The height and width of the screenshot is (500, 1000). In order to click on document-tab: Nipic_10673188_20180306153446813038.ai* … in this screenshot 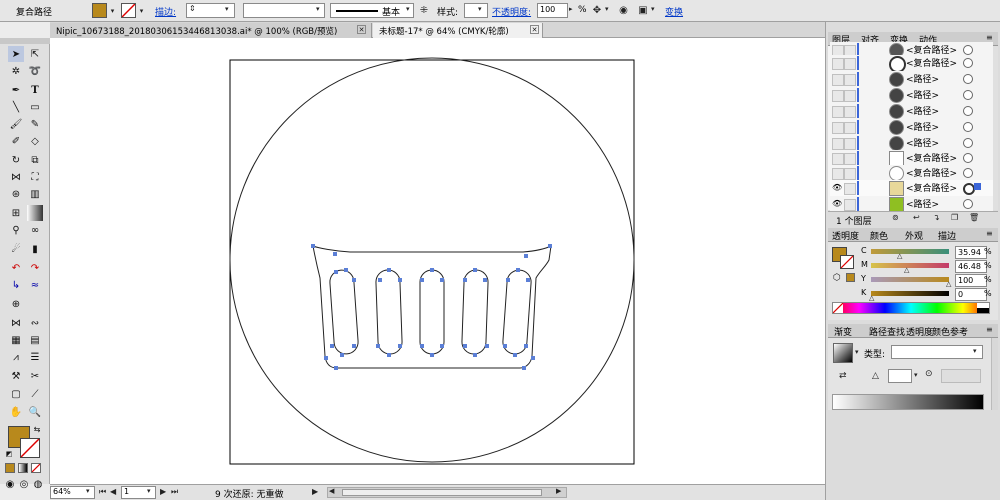, I will do `click(211, 30)`.